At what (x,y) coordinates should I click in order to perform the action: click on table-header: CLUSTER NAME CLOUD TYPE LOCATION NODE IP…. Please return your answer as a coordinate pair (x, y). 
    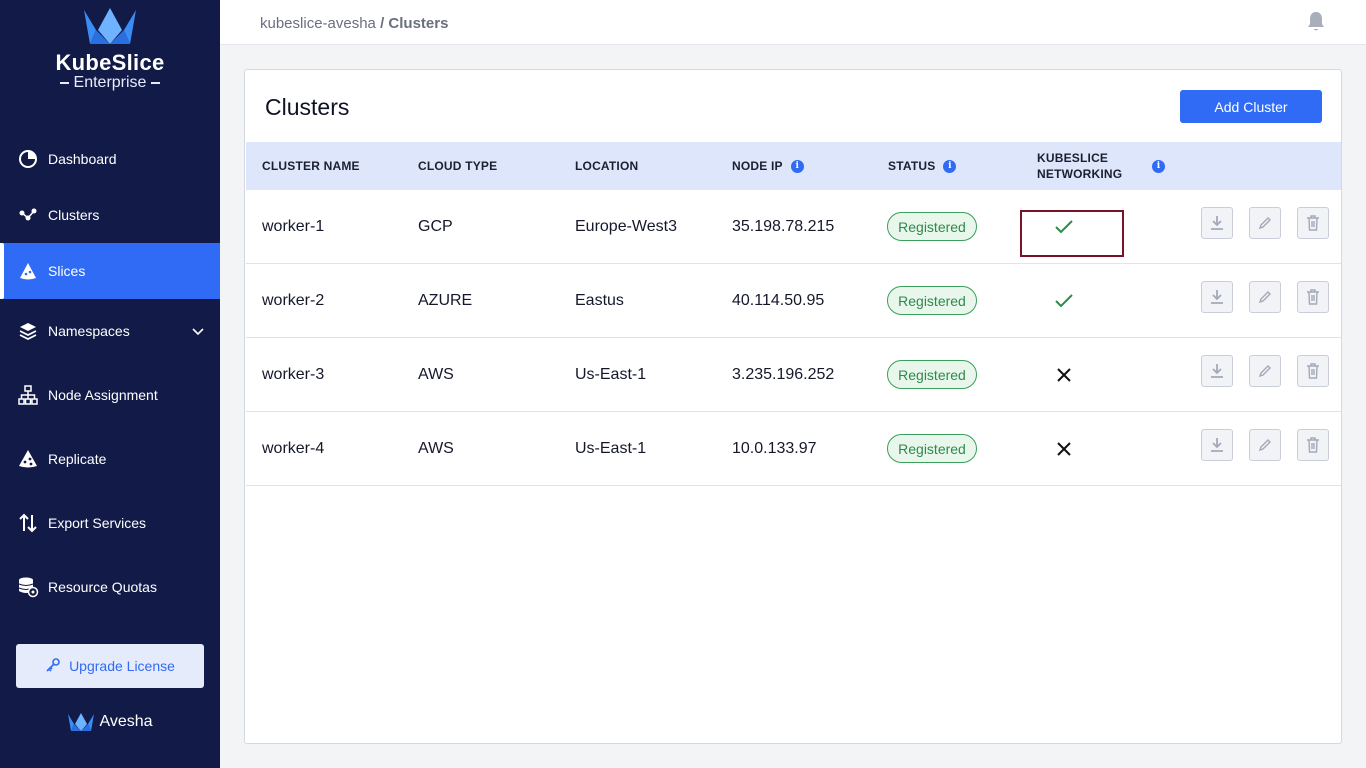
    Looking at the image, I should click on (793, 166).